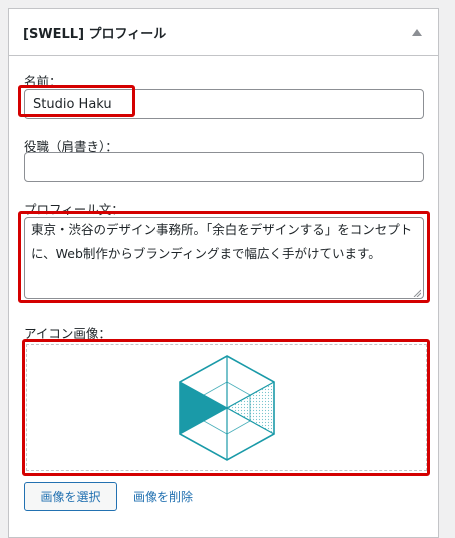 The image size is (455, 538). Describe the element at coordinates (43, 81) in the screenshot. I see `name-label: 名前：` at that location.